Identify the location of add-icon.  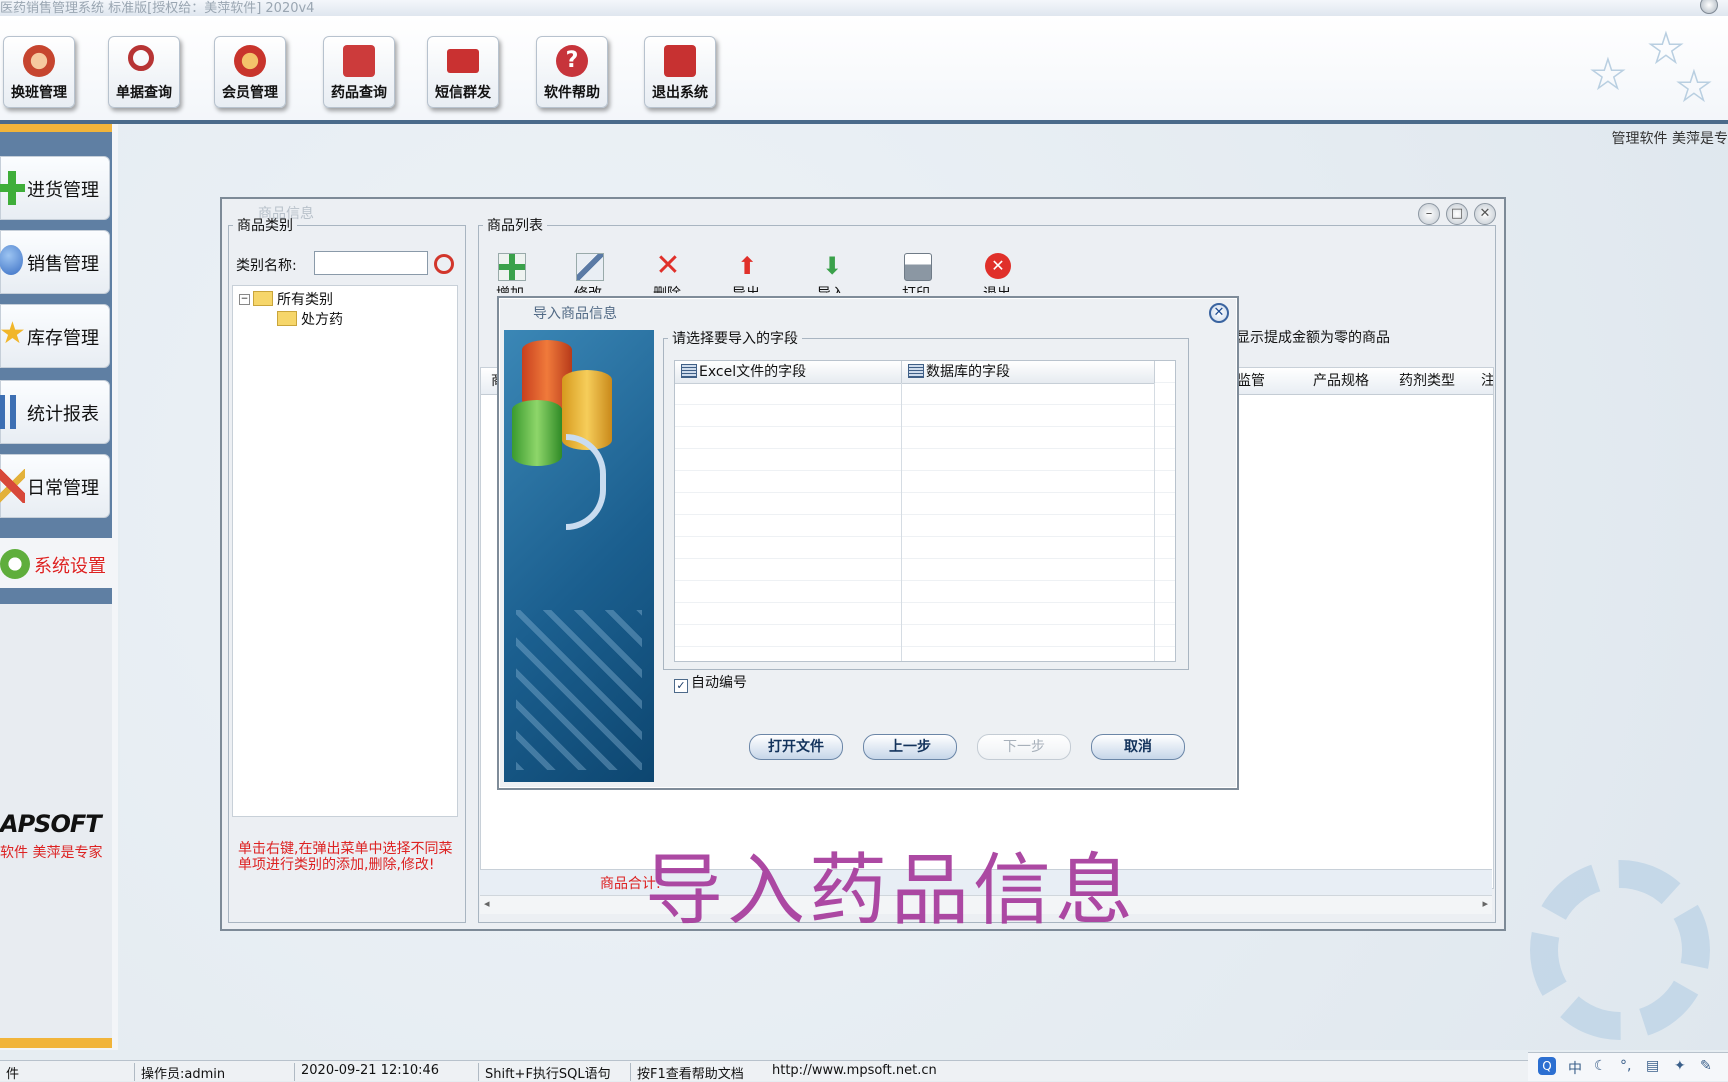
(512, 267).